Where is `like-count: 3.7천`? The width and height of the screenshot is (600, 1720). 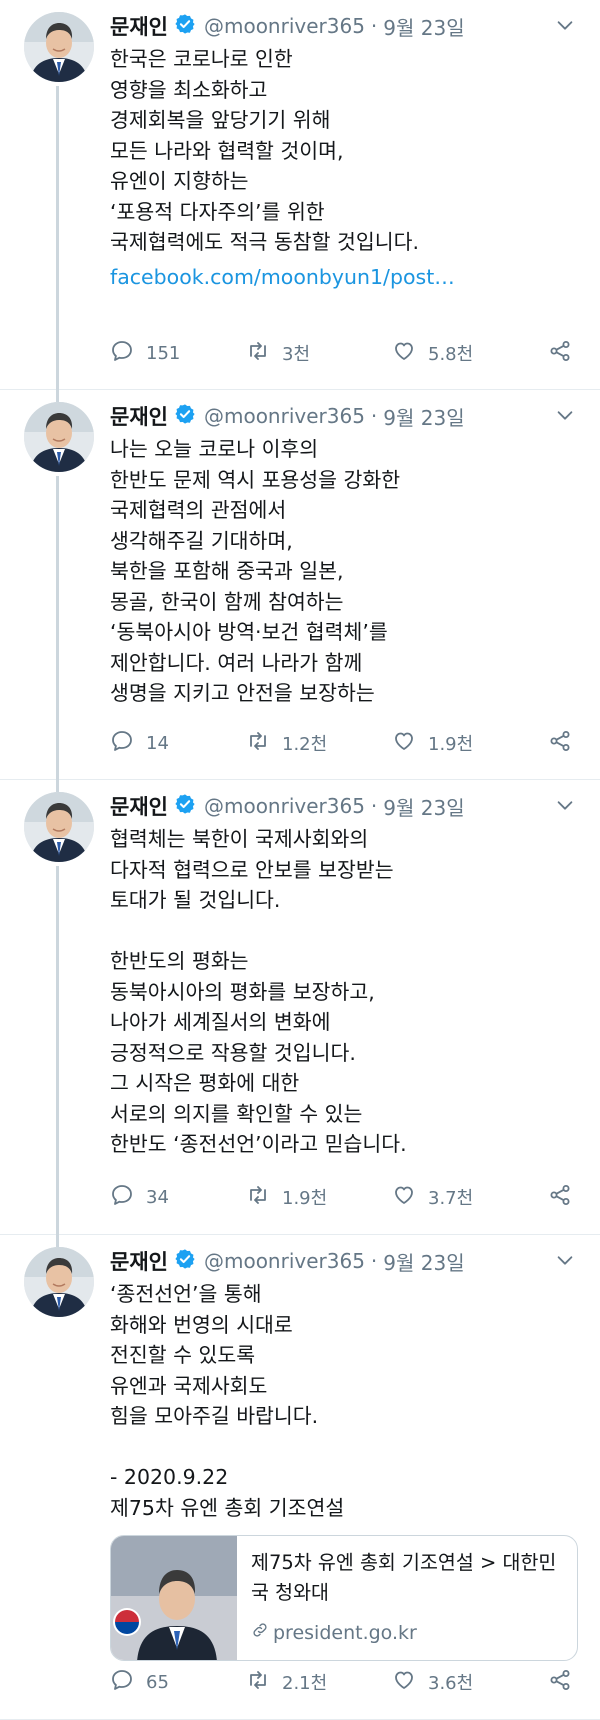 like-count: 3.7천 is located at coordinates (451, 1198).